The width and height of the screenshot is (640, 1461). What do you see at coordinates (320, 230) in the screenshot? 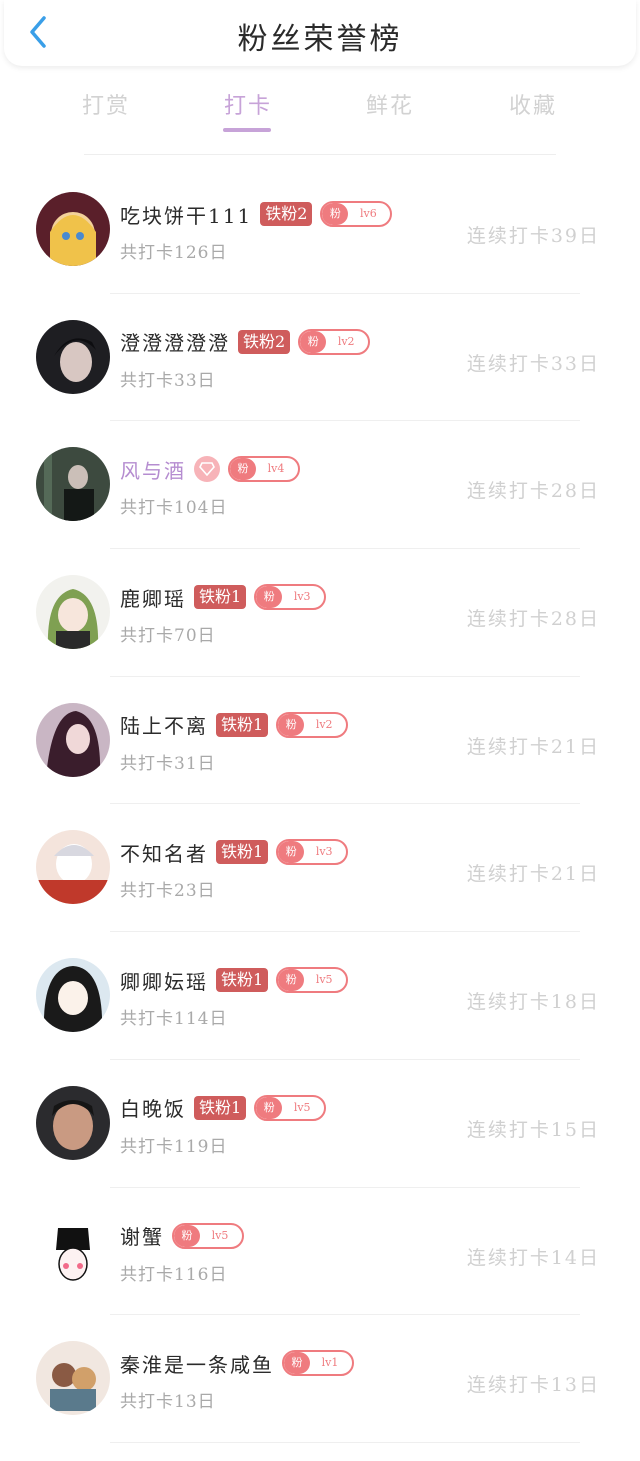
I see `fan-row: 吃块饼干111 铁粉2 粉 lv6 共打卡126日 连续打卡39日` at bounding box center [320, 230].